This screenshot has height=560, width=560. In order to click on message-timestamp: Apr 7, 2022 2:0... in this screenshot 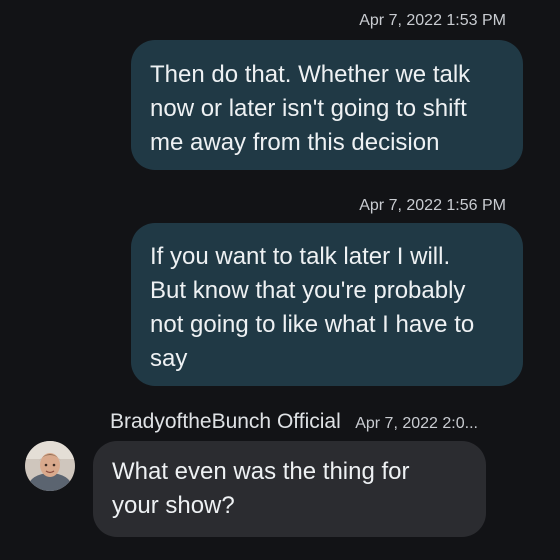, I will do `click(416, 423)`.